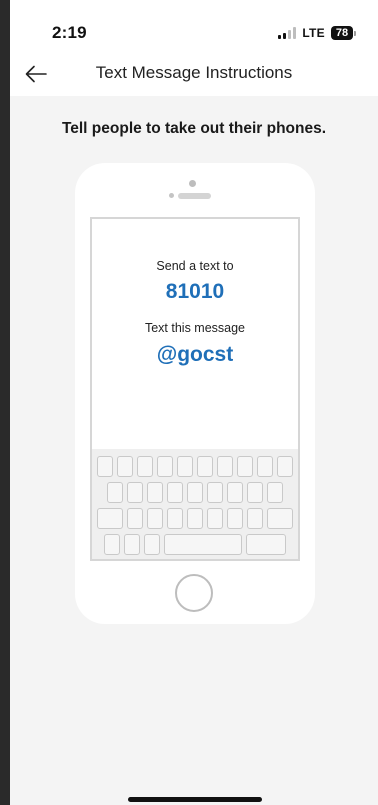 This screenshot has height=805, width=378. What do you see at coordinates (69, 32) in the screenshot?
I see `status-time: 2:19` at bounding box center [69, 32].